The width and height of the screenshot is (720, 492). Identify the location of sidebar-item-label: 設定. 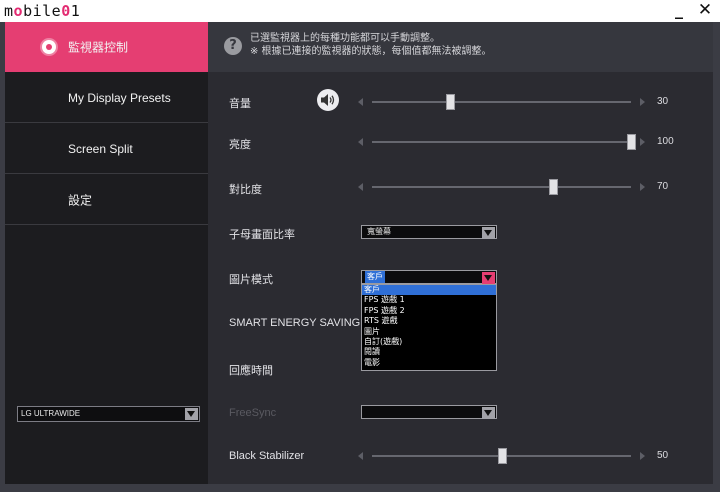
(80, 200).